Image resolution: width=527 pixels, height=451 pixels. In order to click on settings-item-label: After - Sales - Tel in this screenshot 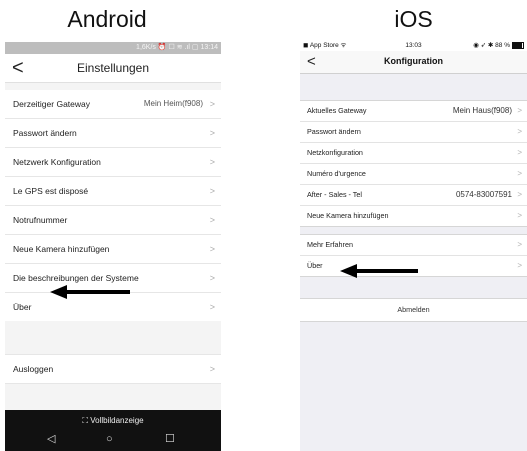, I will do `click(334, 194)`.